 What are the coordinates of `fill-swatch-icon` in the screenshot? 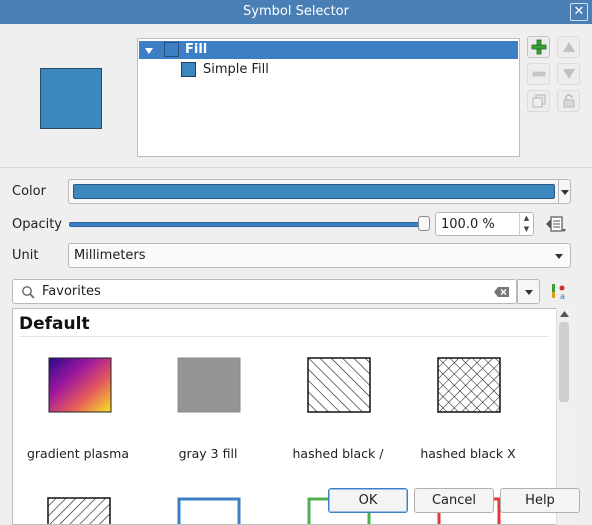 It's located at (171, 49).